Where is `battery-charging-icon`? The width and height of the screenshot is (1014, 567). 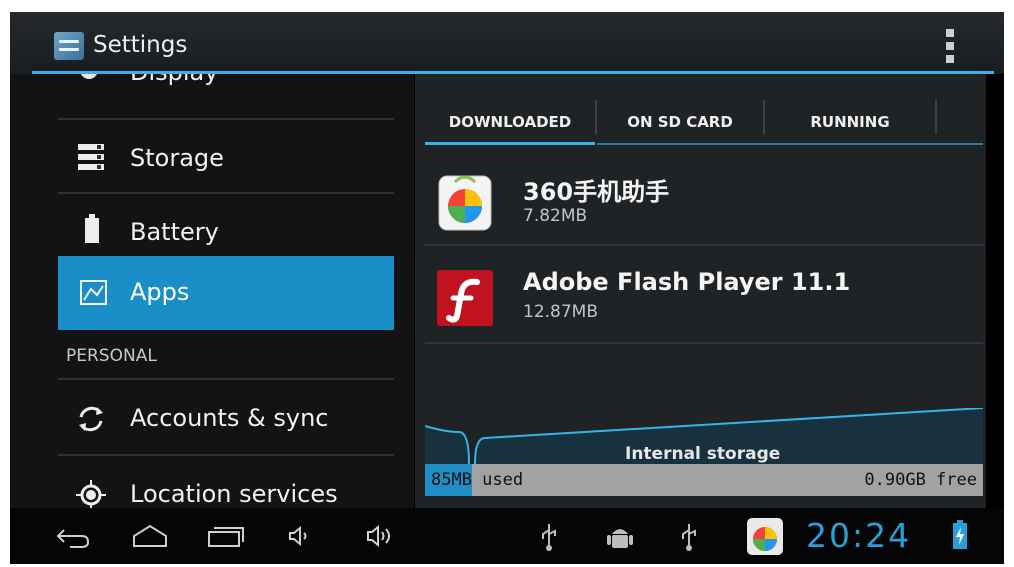 battery-charging-icon is located at coordinates (960, 534).